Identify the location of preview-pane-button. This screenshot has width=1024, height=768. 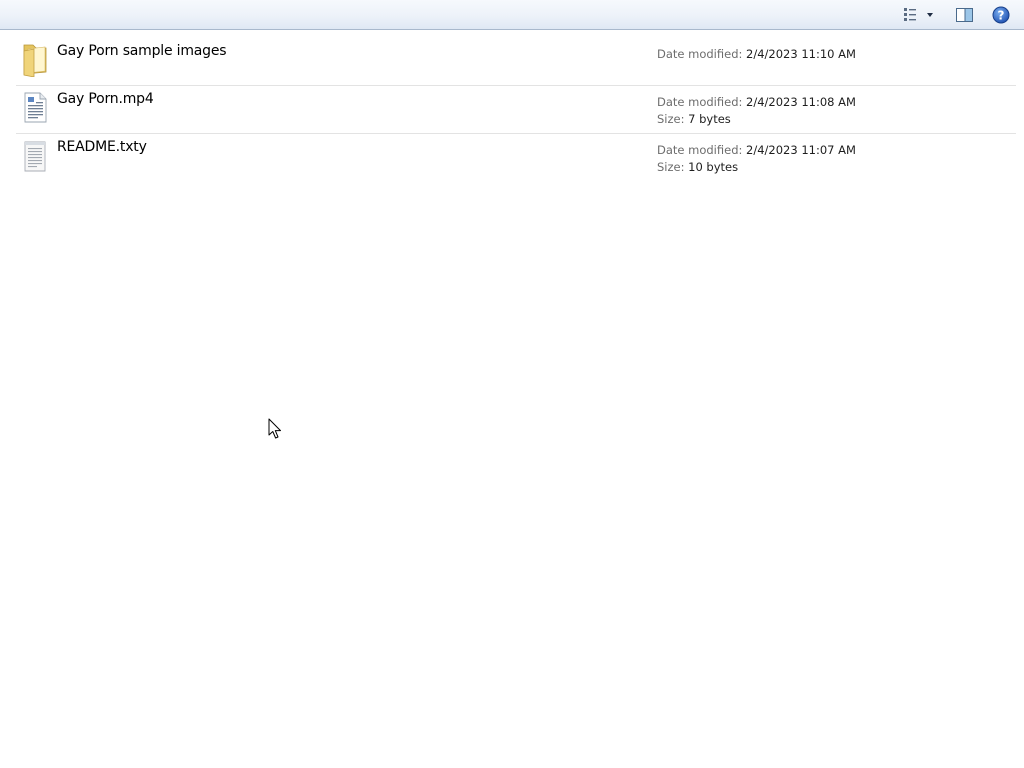
(965, 15).